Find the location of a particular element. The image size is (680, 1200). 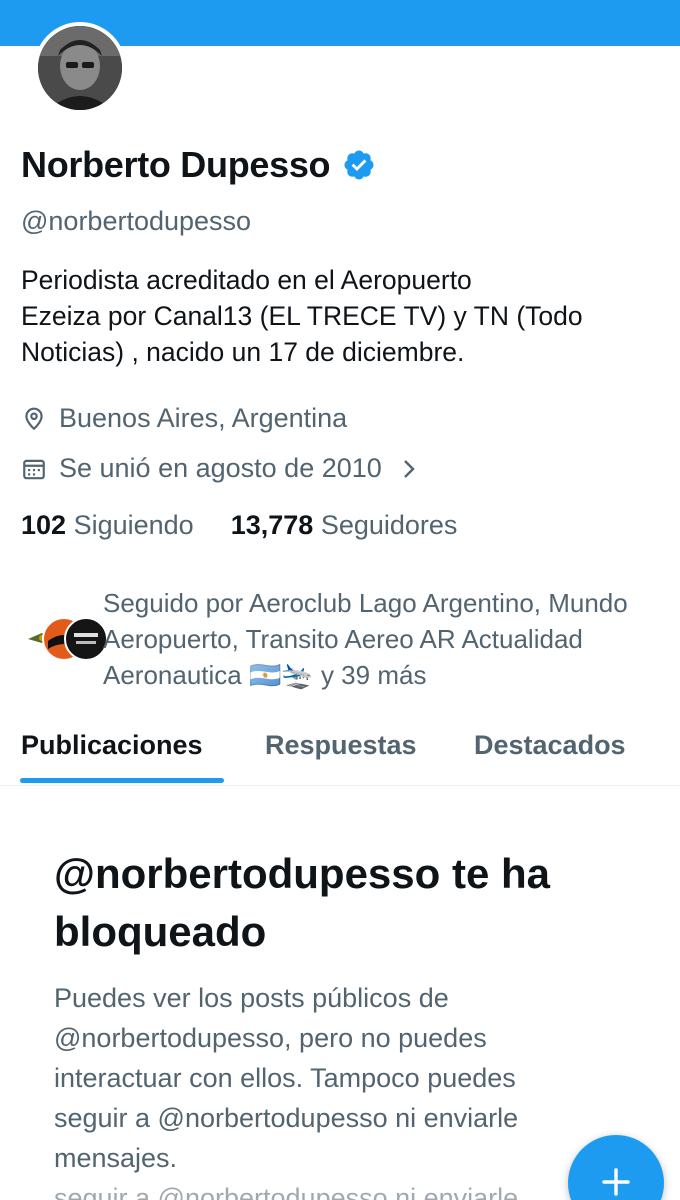

profile-name-row: Norberto Dupesso is located at coordinates (198, 165).